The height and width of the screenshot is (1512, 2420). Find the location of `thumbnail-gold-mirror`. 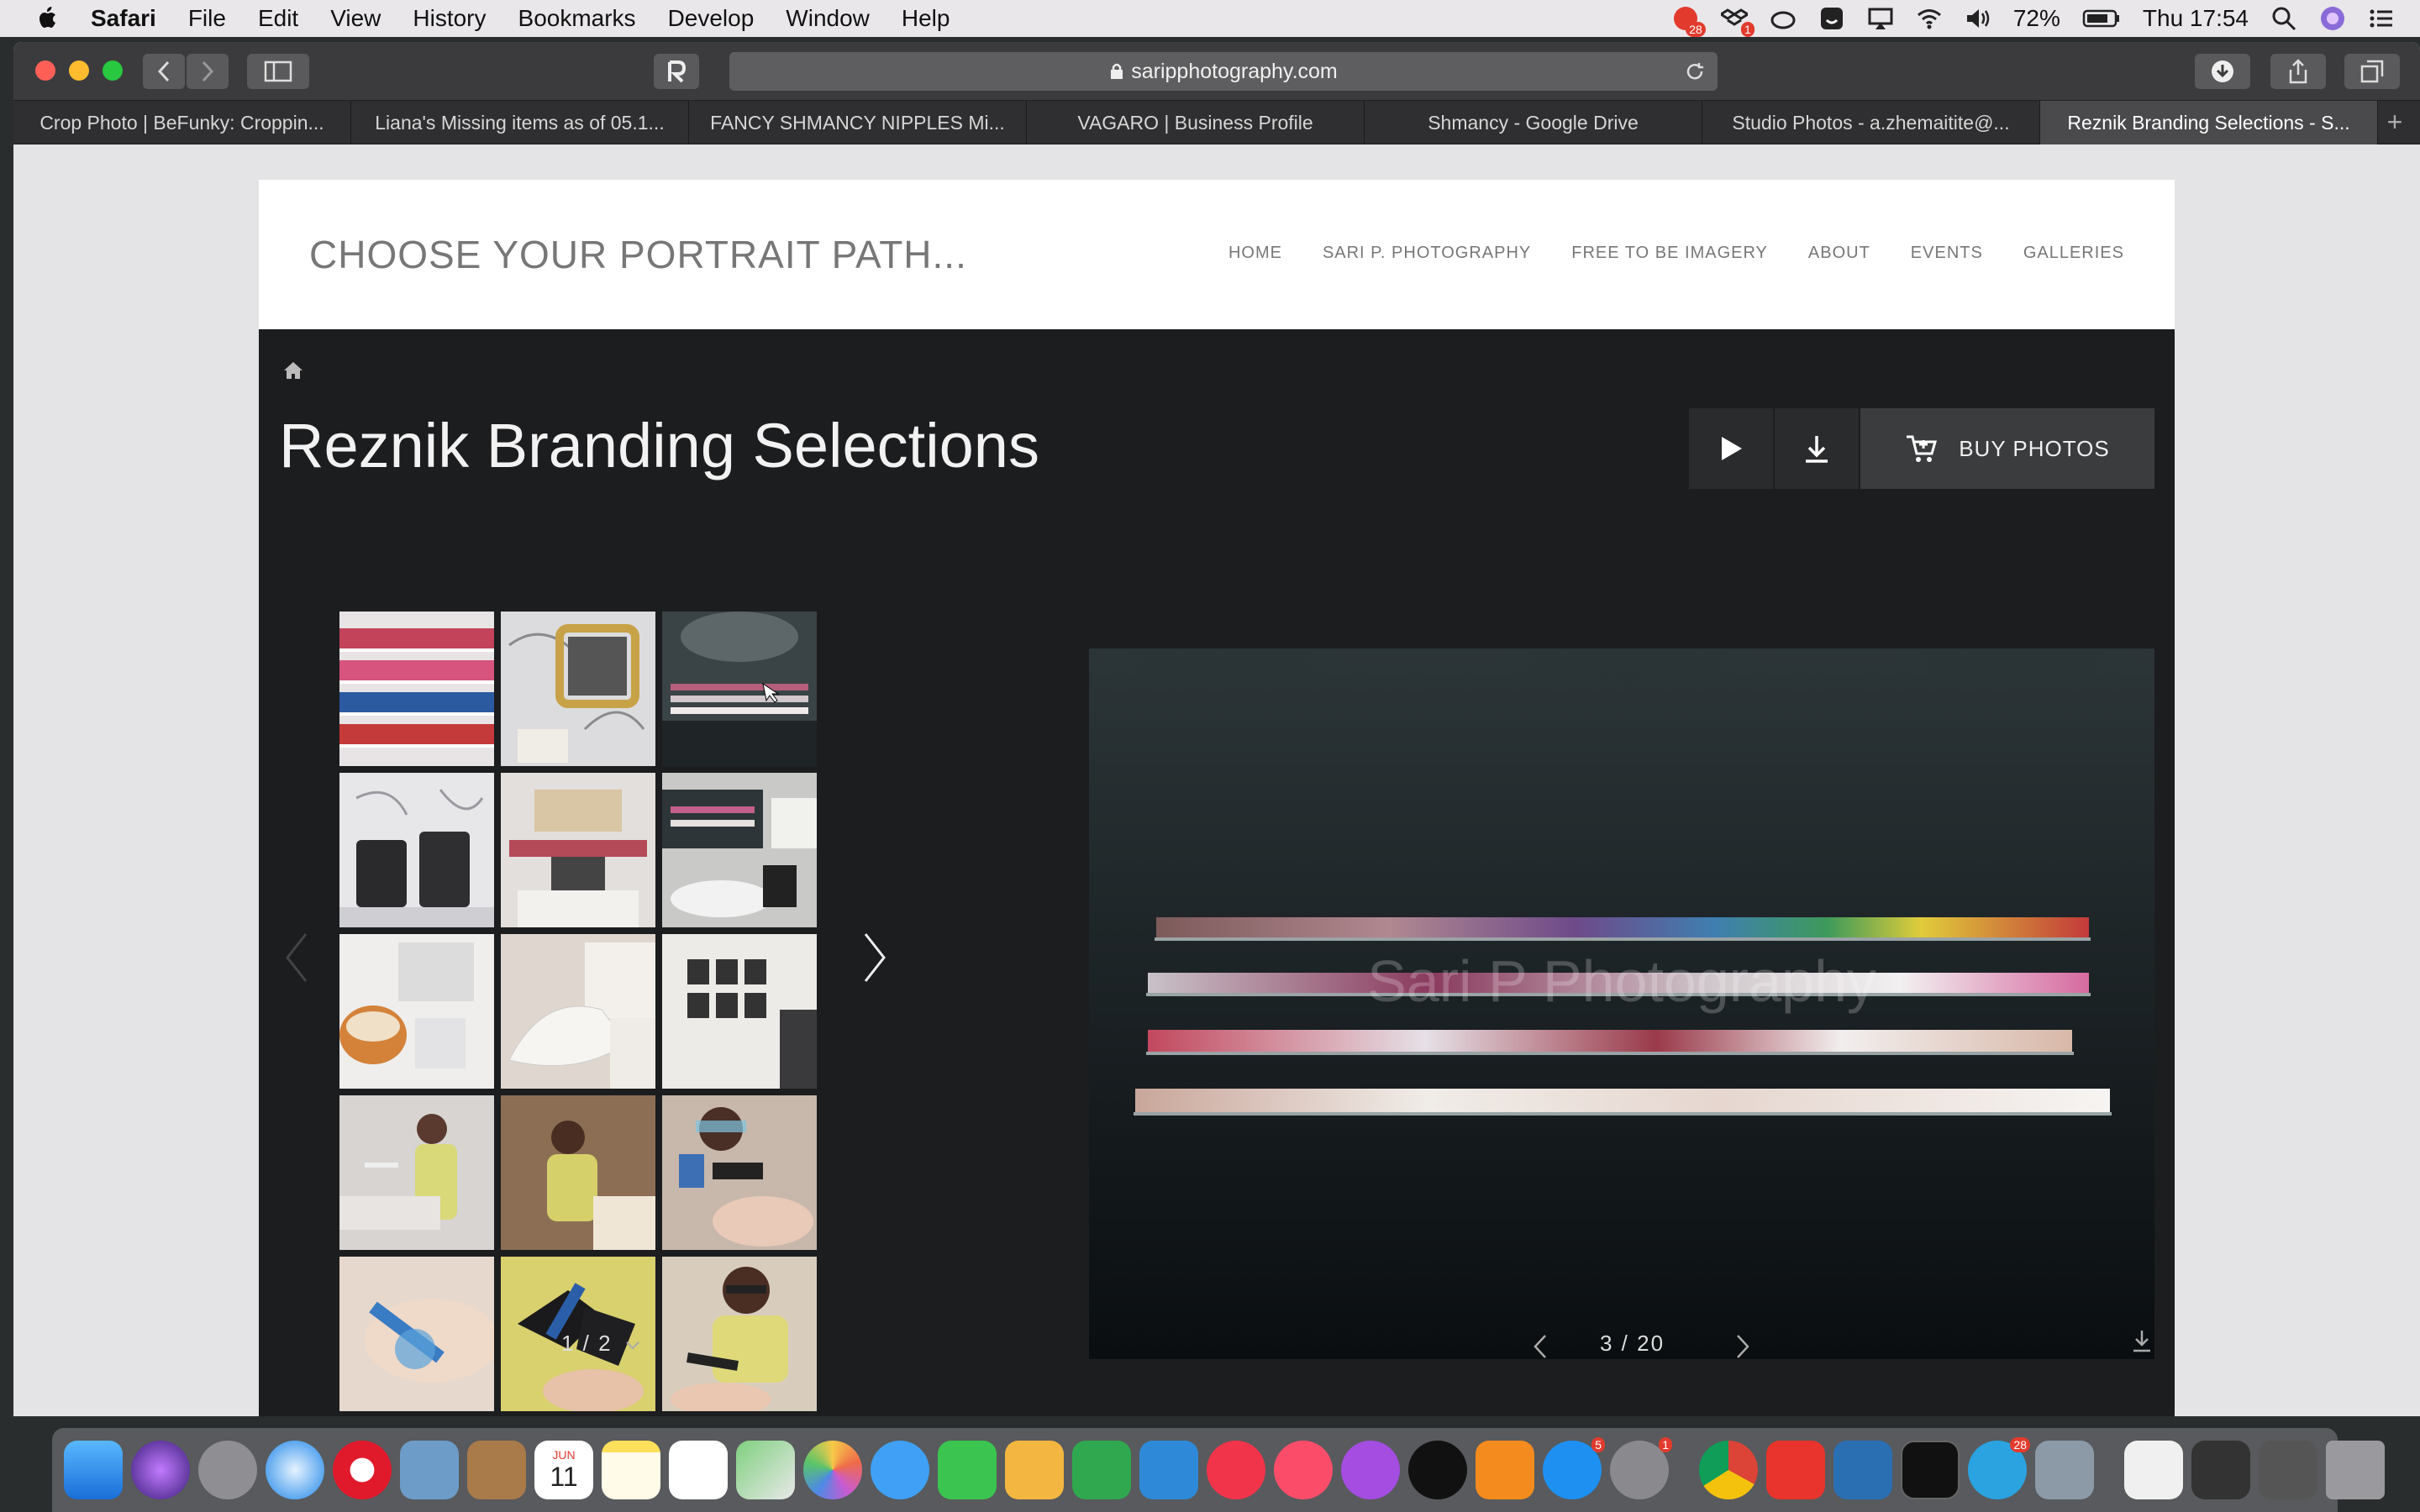

thumbnail-gold-mirror is located at coordinates (578, 689).